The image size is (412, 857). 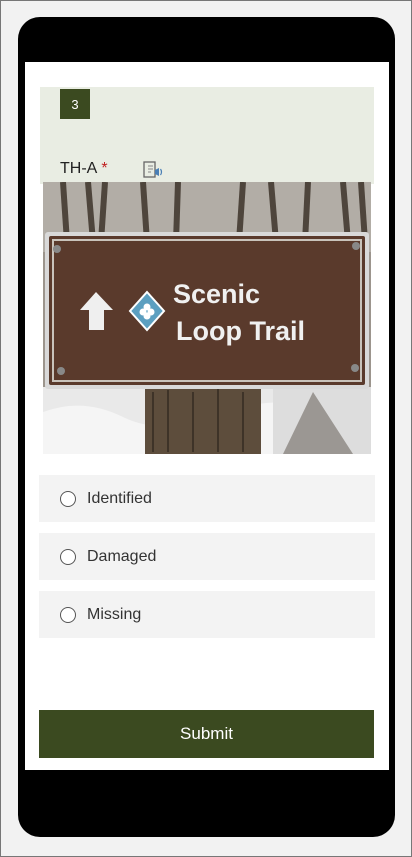 I want to click on sign-text-line2: Loop Trail, so click(x=240, y=331).